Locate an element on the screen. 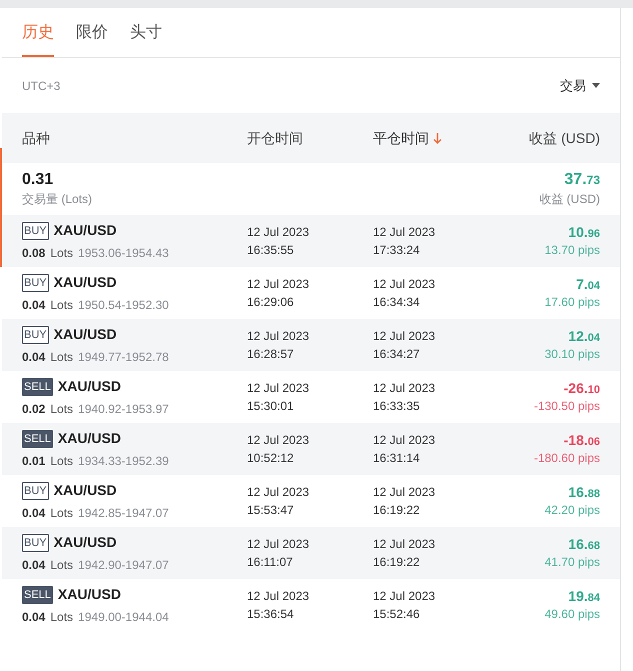 This screenshot has width=633, height=671. time-label: 16:34:34 is located at coordinates (397, 302).